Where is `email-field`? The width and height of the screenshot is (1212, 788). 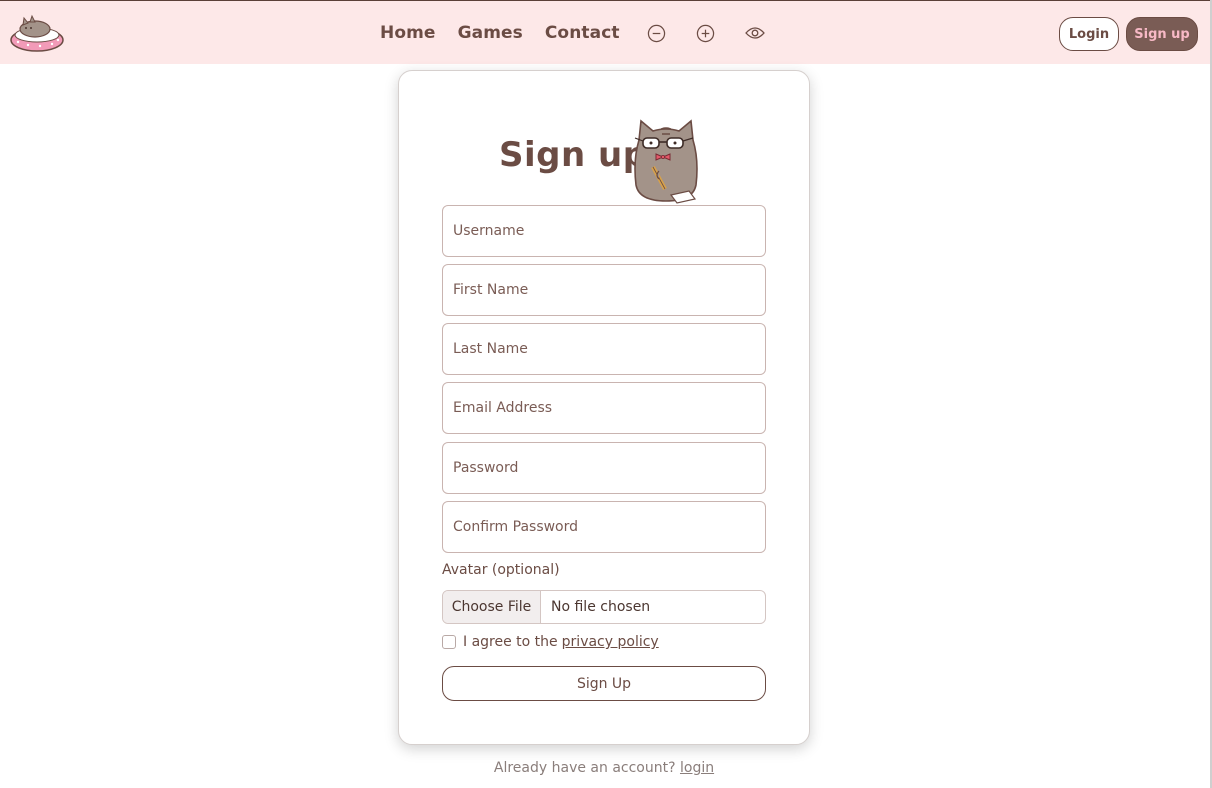
email-field is located at coordinates (604, 408).